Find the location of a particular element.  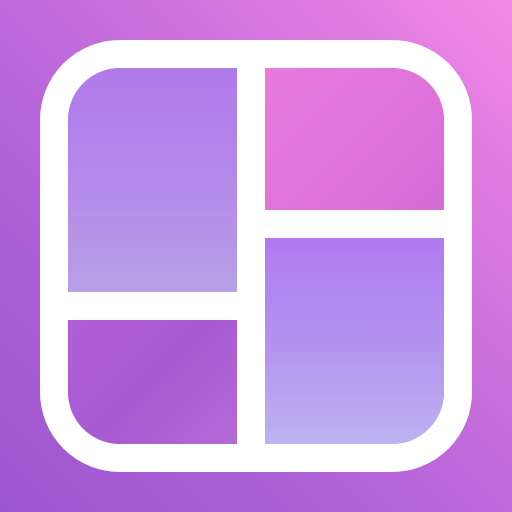

frame-divider-right-horizontal is located at coordinates (354, 224).